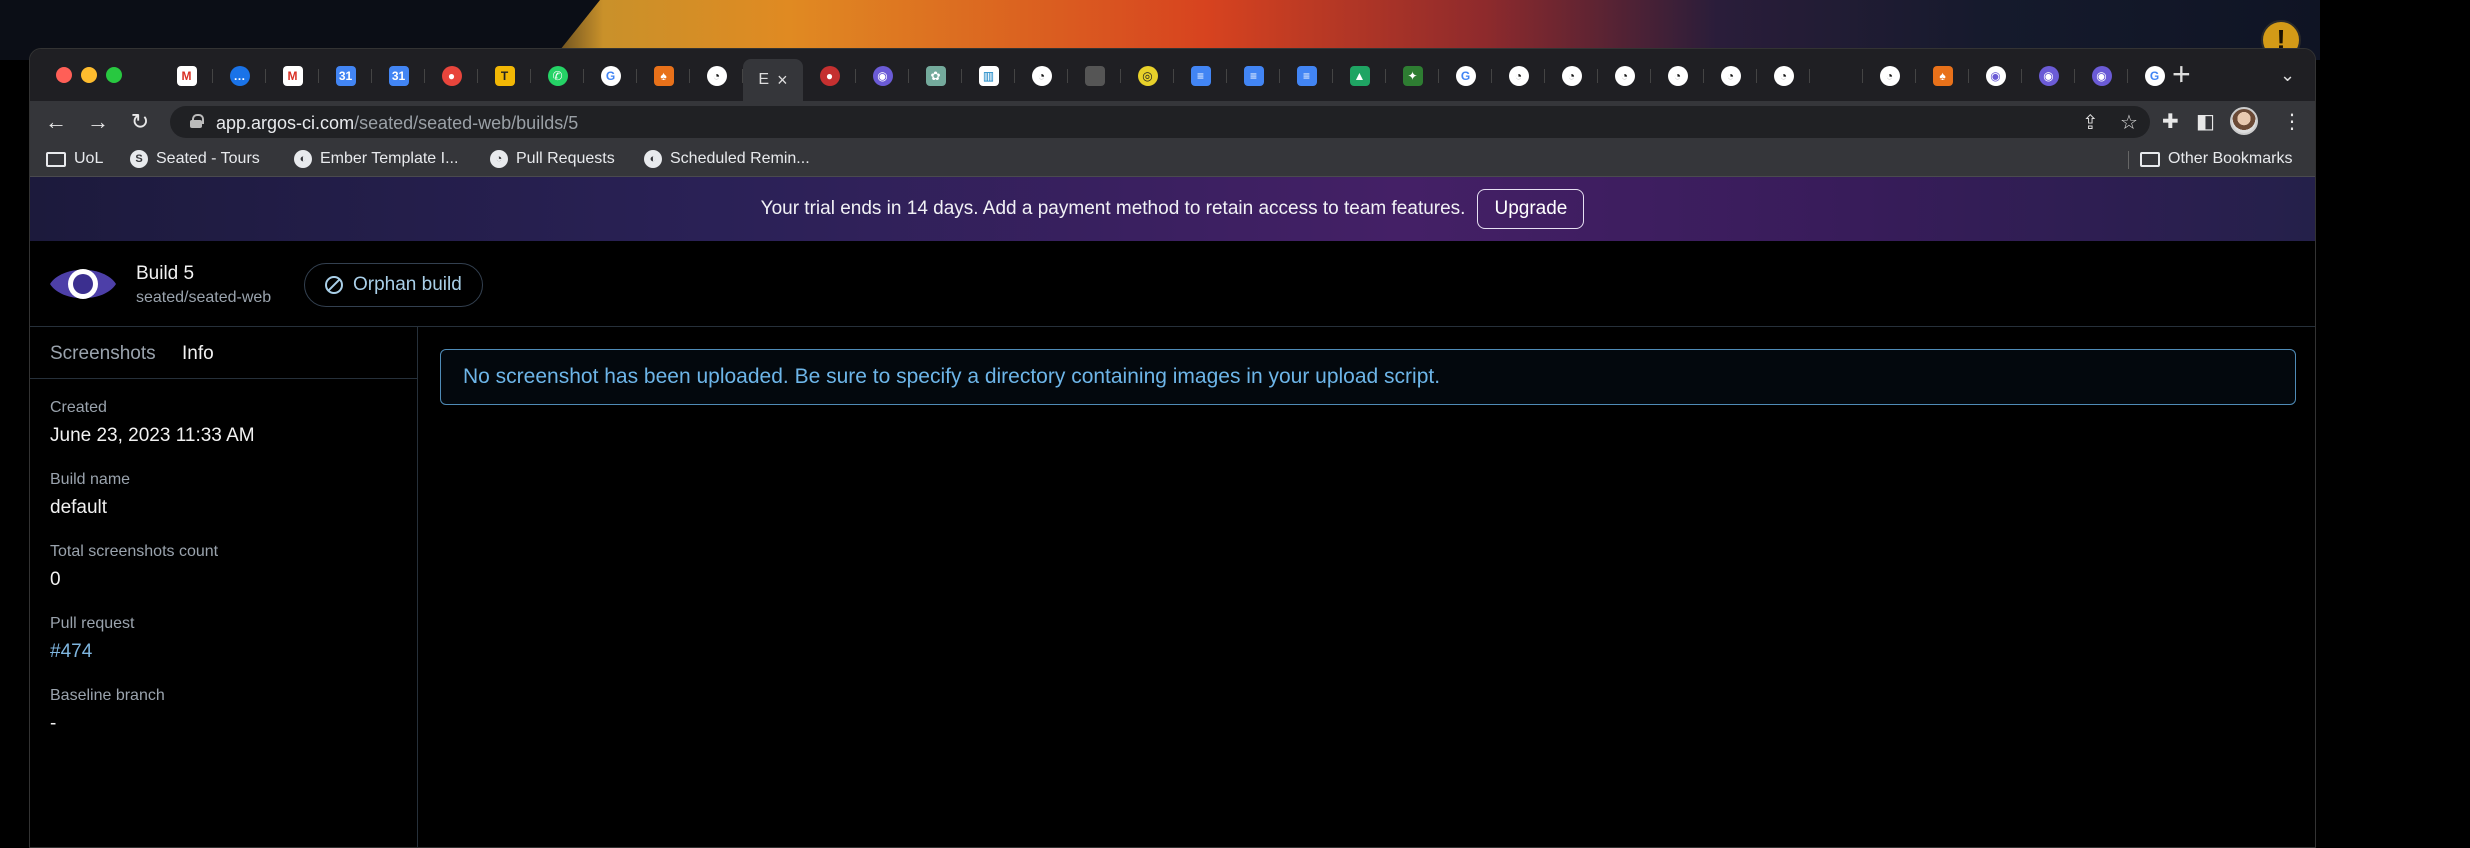  What do you see at coordinates (2181, 74) in the screenshot?
I see `new-tab-button: +` at bounding box center [2181, 74].